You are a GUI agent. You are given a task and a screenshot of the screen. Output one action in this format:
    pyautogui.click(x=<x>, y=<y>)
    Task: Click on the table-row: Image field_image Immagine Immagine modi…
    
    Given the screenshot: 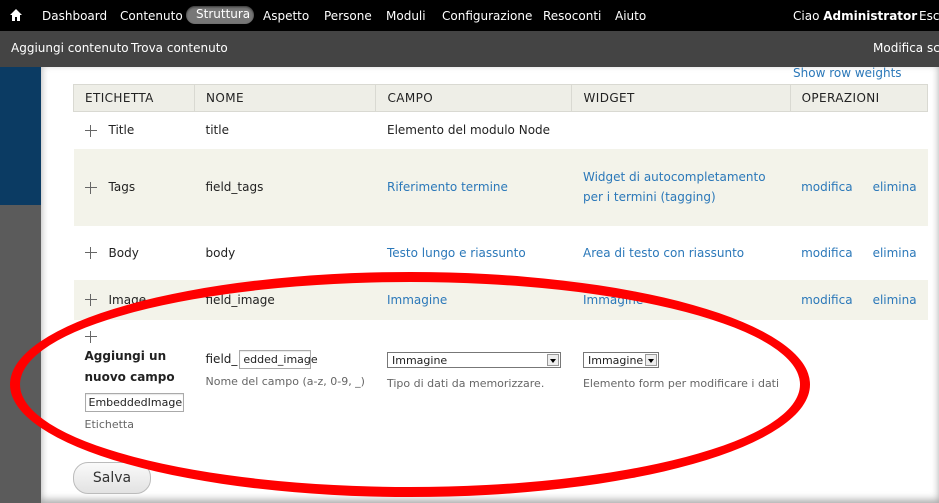 What is the action you would take?
    pyautogui.click(x=500, y=299)
    